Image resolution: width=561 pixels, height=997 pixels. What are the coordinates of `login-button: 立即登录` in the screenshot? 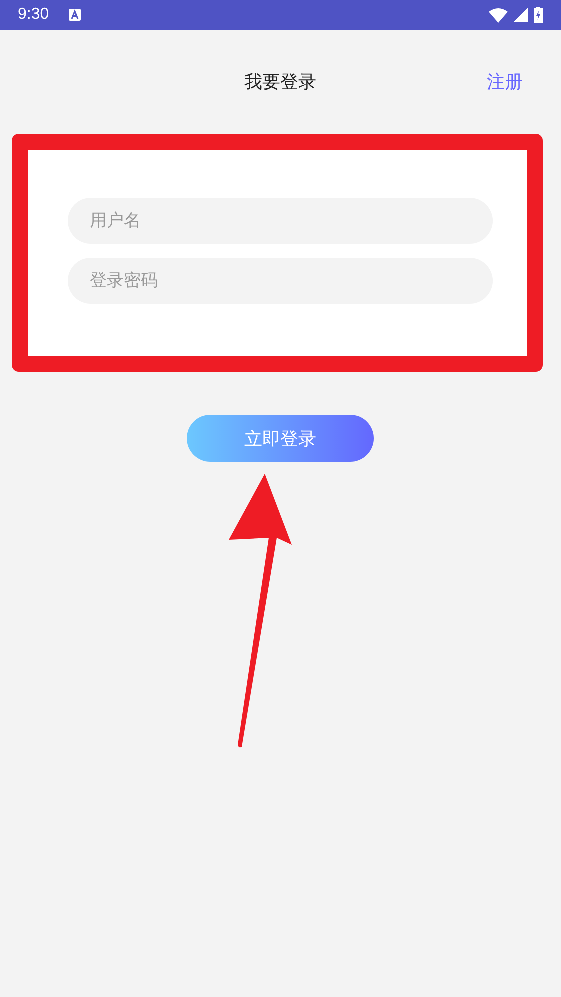 It's located at (280, 438).